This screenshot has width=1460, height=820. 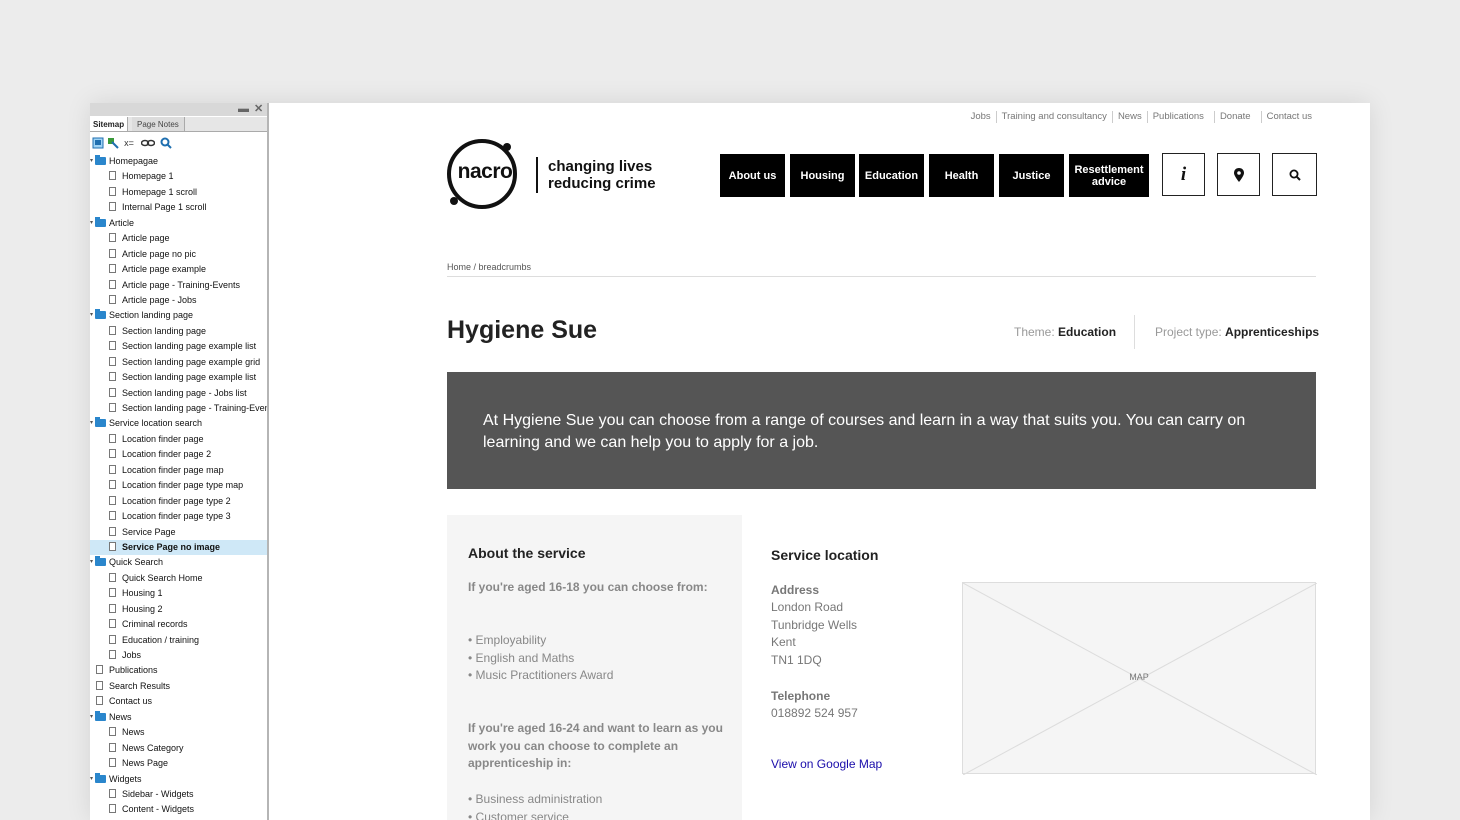 What do you see at coordinates (178, 161) in the screenshot?
I see `sitemap-folder: ▾ Homepagae` at bounding box center [178, 161].